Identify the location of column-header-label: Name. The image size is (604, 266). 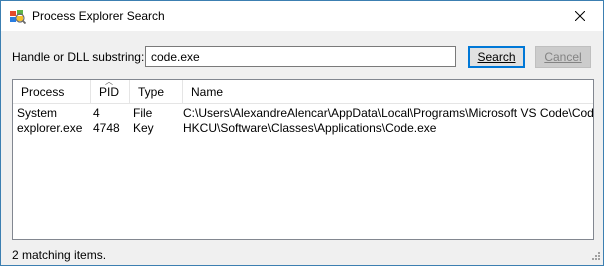
(207, 92).